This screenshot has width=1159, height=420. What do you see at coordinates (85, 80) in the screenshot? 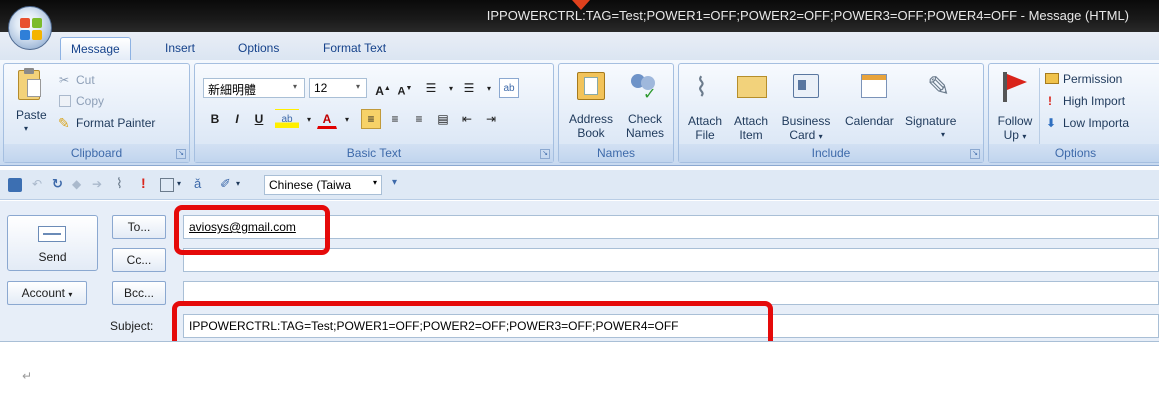
I see `cut-button: Cut` at bounding box center [85, 80].